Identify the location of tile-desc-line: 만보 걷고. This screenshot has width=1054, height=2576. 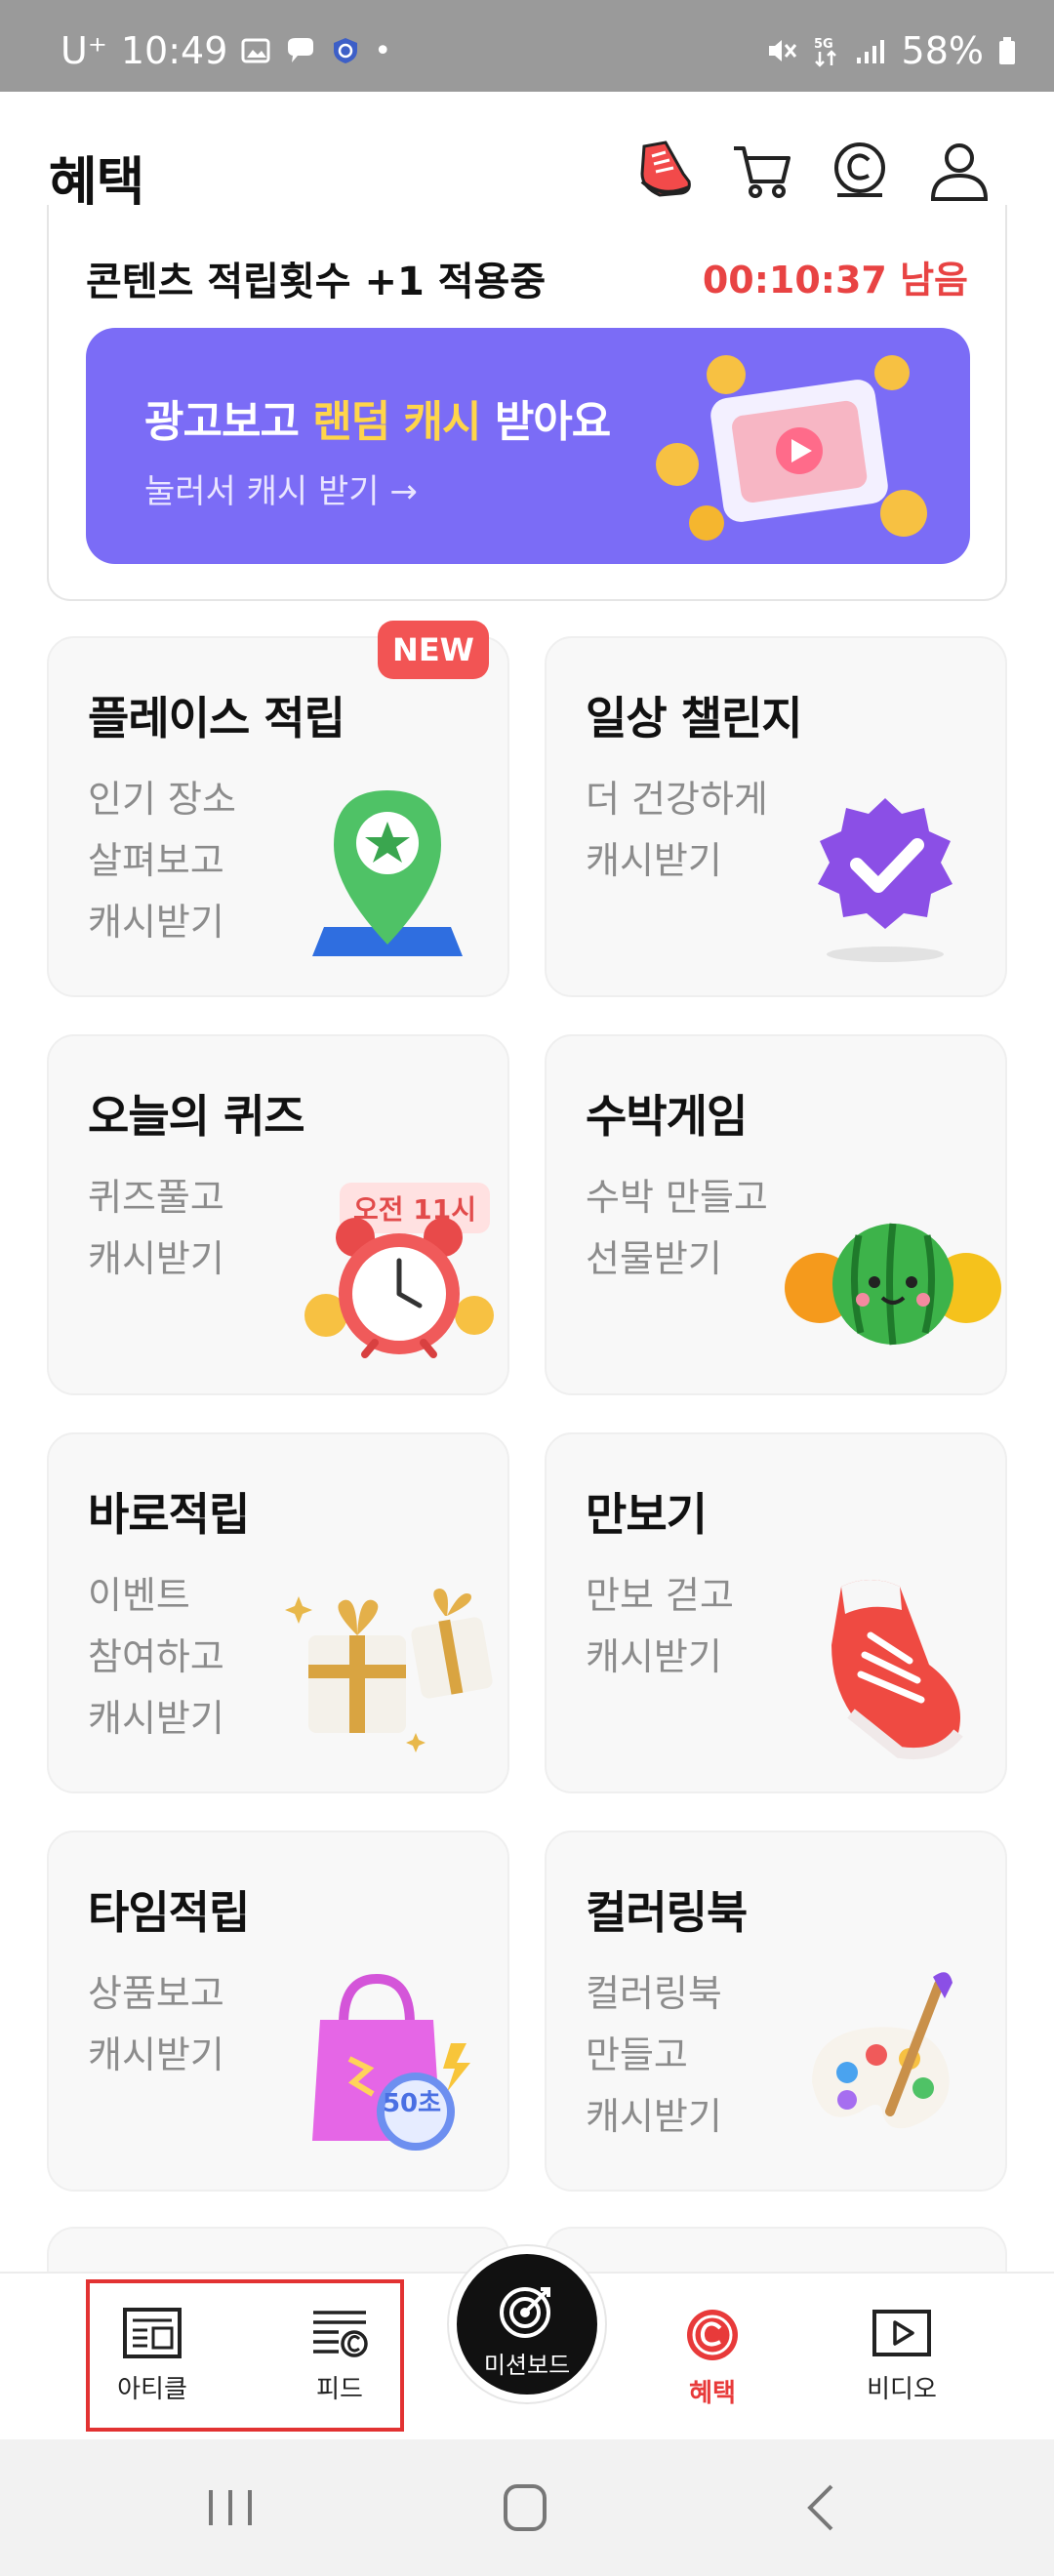
(660, 1595).